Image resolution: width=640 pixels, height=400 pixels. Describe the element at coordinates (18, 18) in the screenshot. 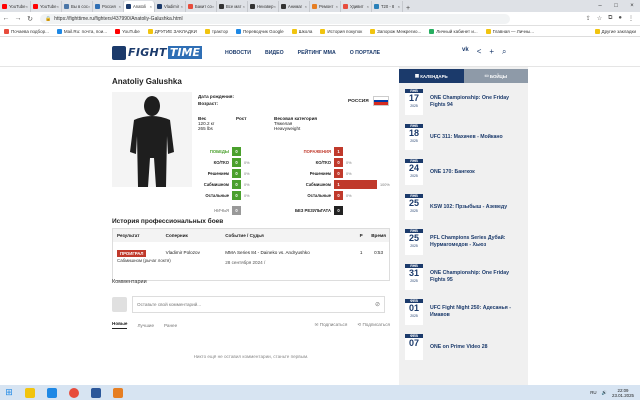

I see `forward-icon: →` at that location.